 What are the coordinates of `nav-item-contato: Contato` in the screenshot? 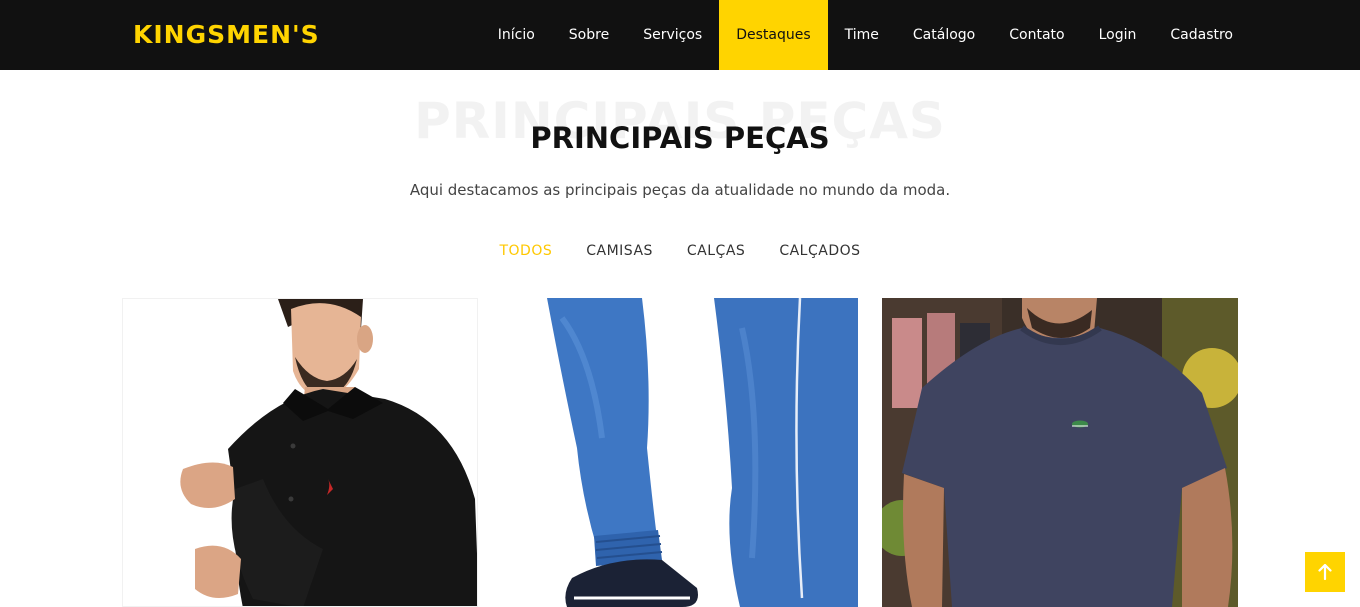 It's located at (1036, 35).